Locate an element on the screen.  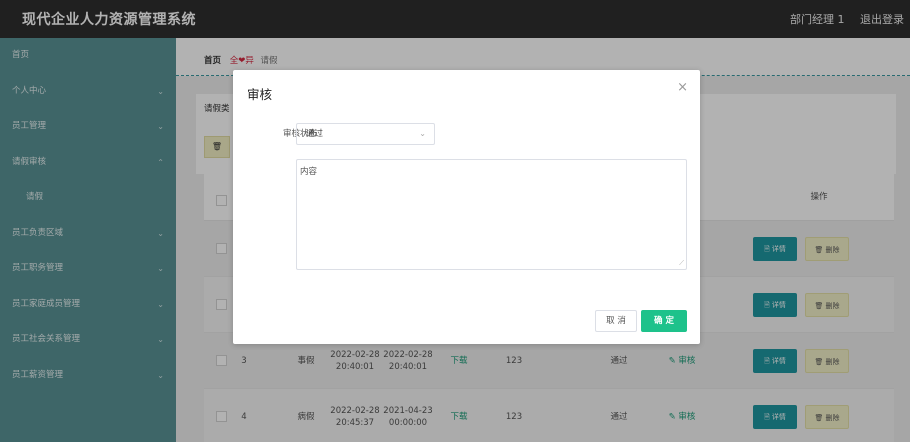
chevron-down-icon: ⌄ is located at coordinates (422, 133).